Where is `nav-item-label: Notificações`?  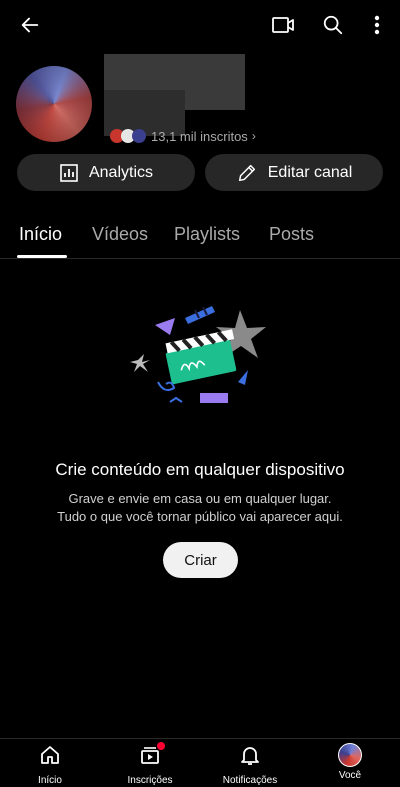 nav-item-label: Notificações is located at coordinates (250, 780).